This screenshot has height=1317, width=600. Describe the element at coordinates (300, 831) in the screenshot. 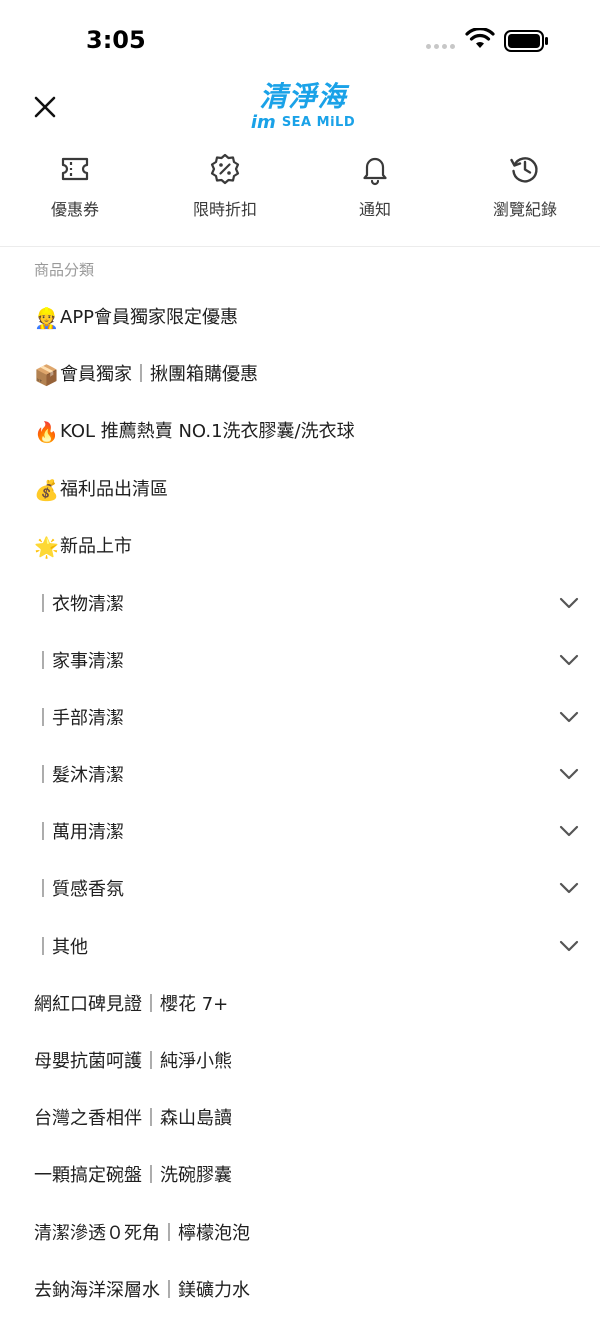

I see `menu-item-multipurpose: ｜萬用清潔` at that location.